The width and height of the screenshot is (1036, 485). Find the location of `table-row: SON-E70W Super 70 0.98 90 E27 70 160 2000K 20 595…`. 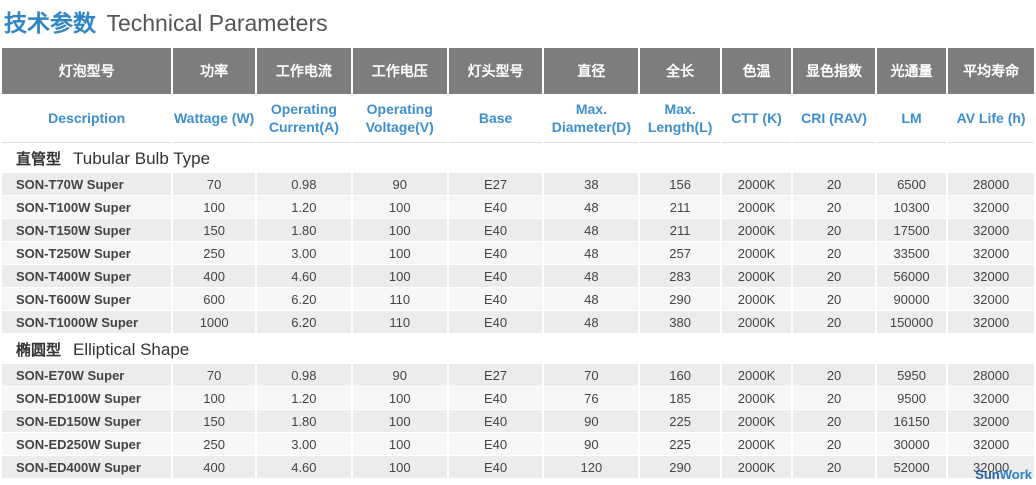

table-row: SON-E70W Super 70 0.98 90 E27 70 160 2000K 20 595… is located at coordinates (518, 375).